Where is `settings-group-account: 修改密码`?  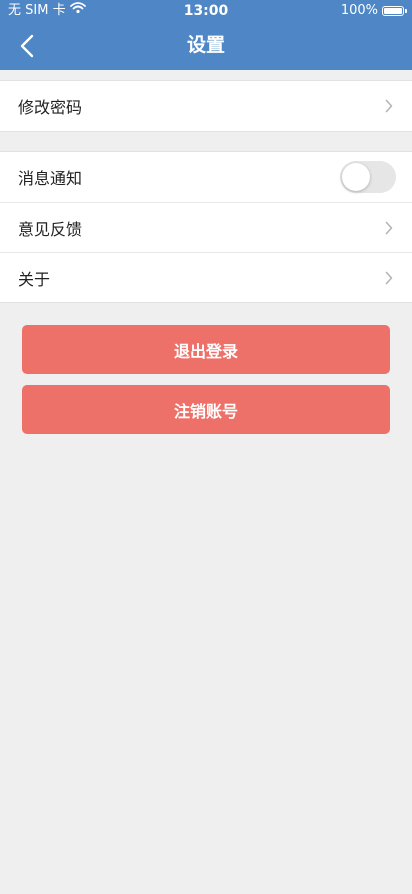 settings-group-account: 修改密码 is located at coordinates (206, 106).